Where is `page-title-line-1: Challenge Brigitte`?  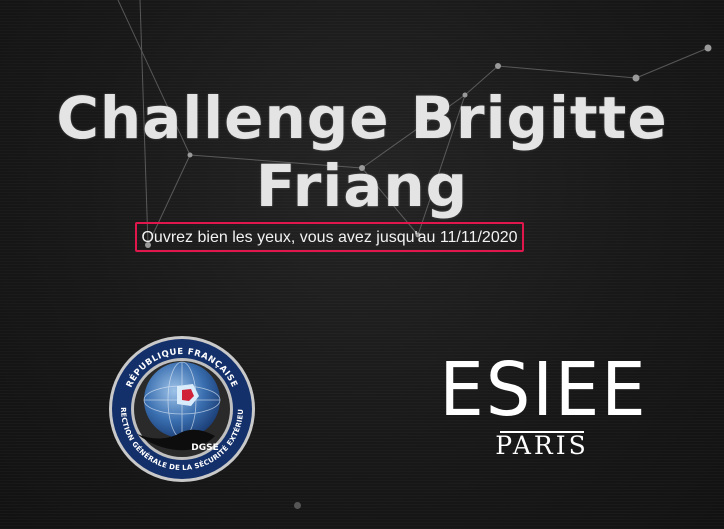 page-title-line-1: Challenge Brigitte is located at coordinates (362, 118).